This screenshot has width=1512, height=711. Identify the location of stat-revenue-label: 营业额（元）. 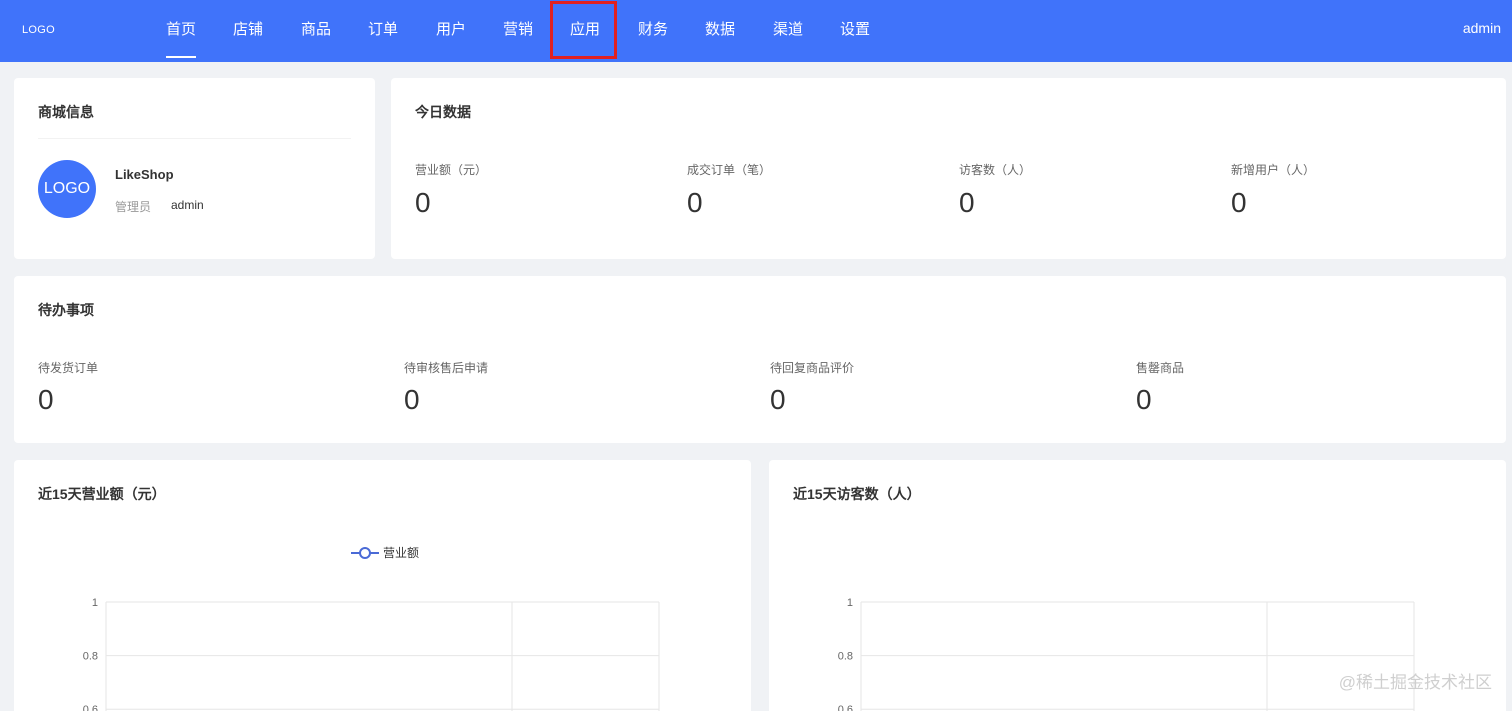
(451, 170).